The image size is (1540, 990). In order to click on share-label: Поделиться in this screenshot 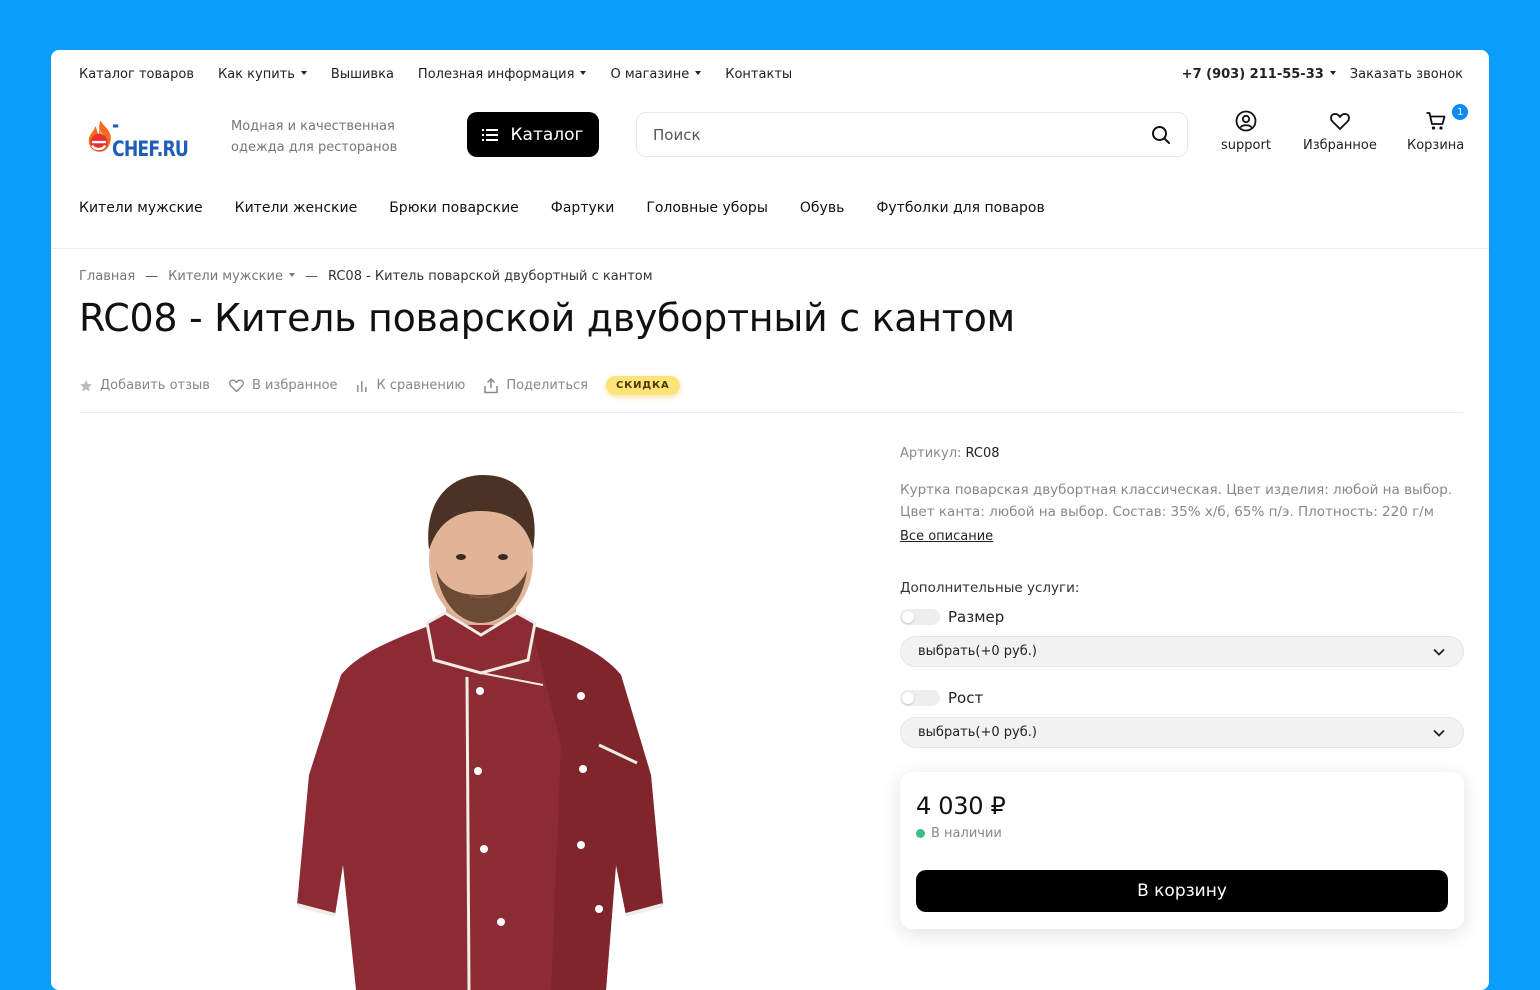, I will do `click(547, 385)`.